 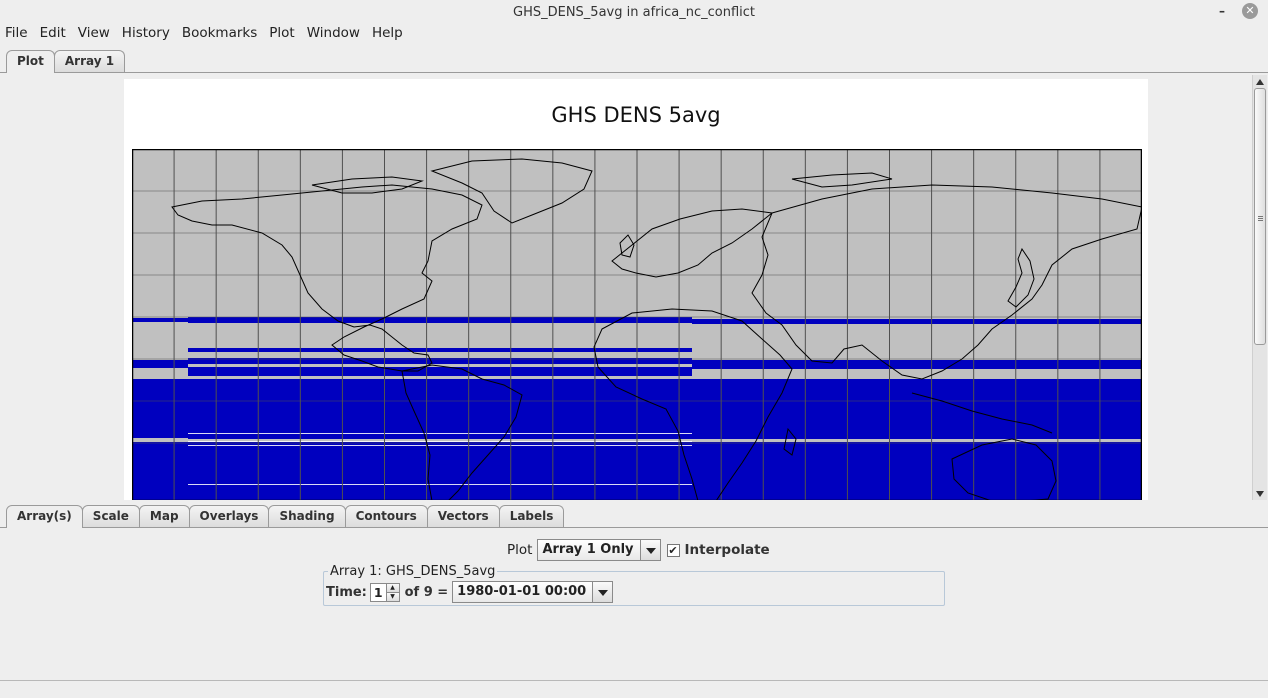 I want to click on plot-mode-dropdown: Array 1 Only, so click(x=599, y=550).